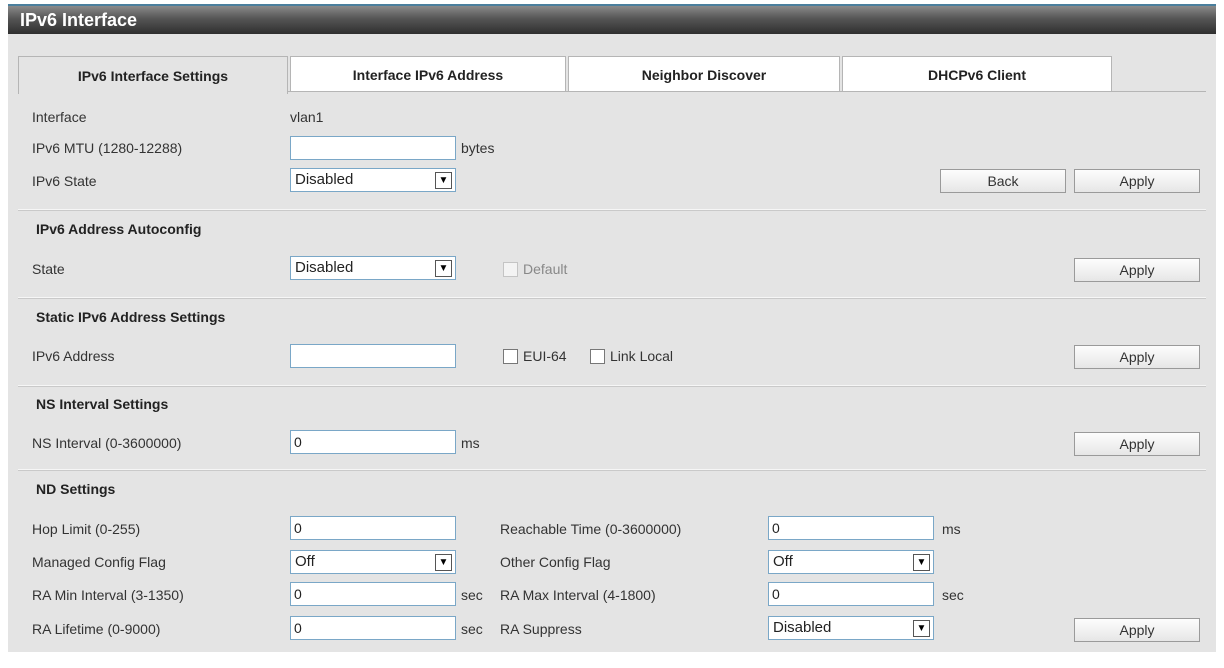 The height and width of the screenshot is (668, 1224). I want to click on managed-config-flag-label: Managed Config Flag, so click(99, 562).